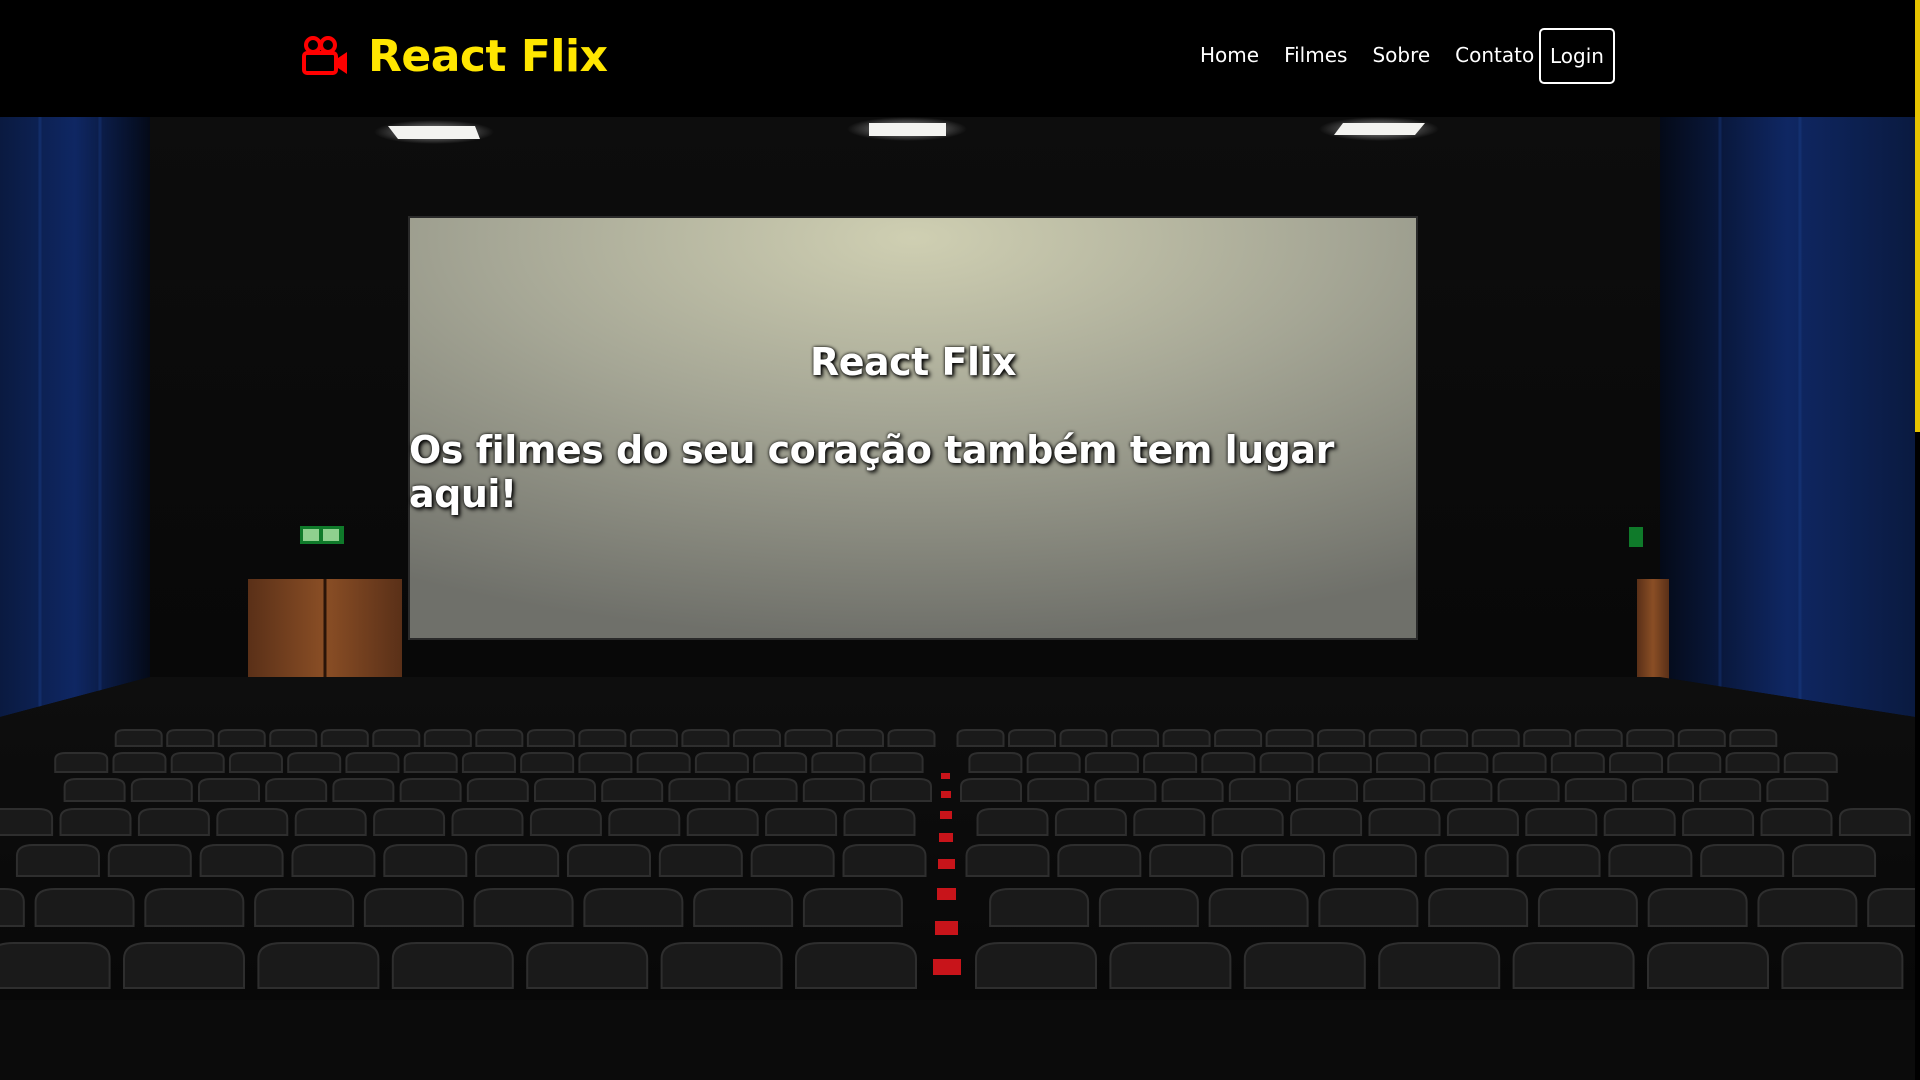 Image resolution: width=1920 pixels, height=1080 pixels. Describe the element at coordinates (1401, 55) in the screenshot. I see `nav-link-sobre: Sobre` at that location.